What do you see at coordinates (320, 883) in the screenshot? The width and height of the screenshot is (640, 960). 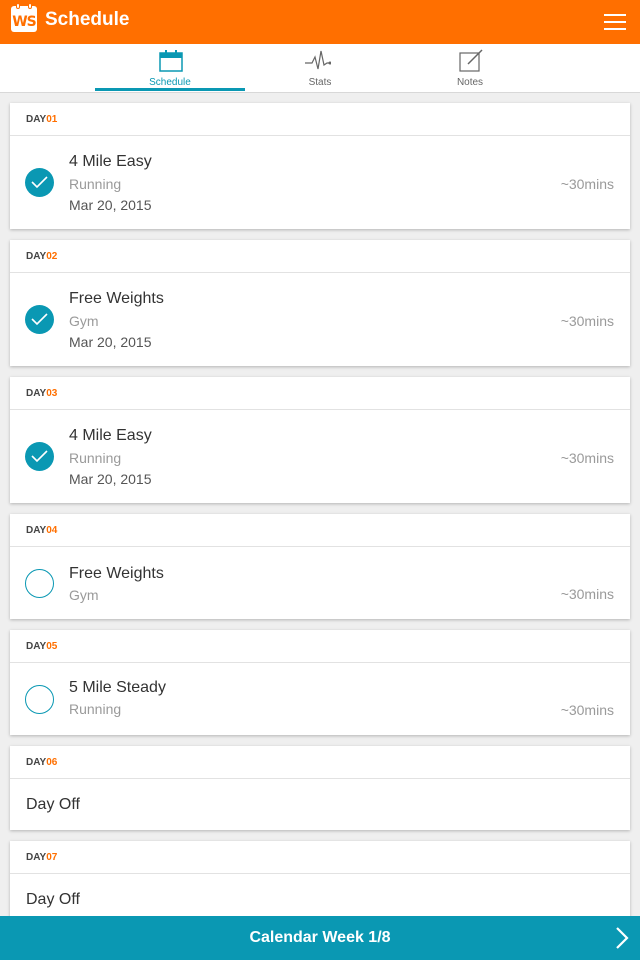 I see `day-card: DAY07 Day Off` at bounding box center [320, 883].